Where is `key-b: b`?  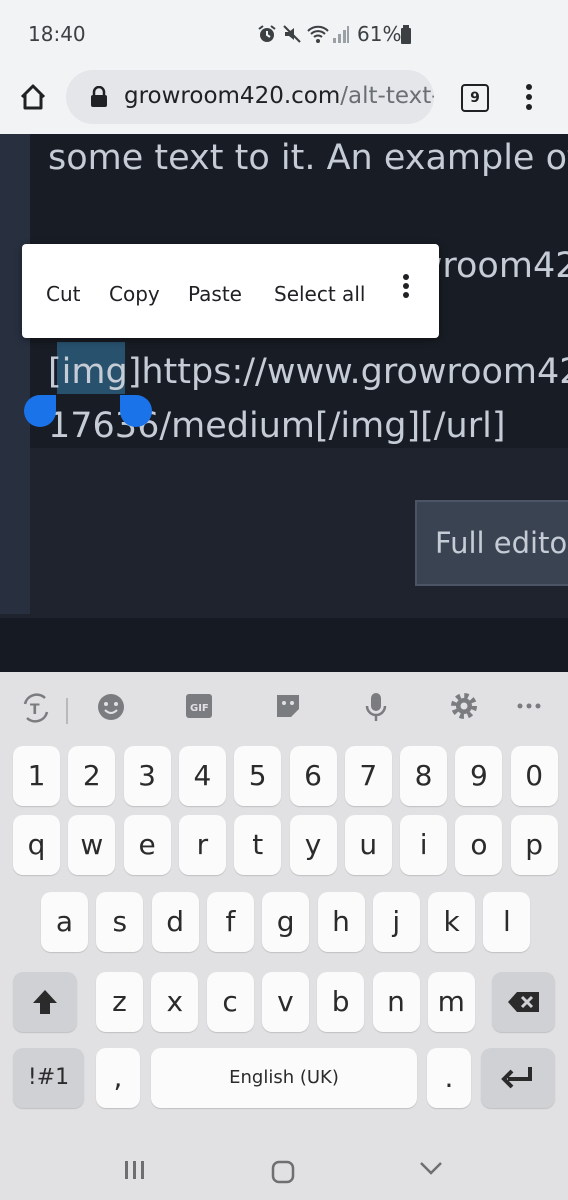 key-b: b is located at coordinates (341, 1002).